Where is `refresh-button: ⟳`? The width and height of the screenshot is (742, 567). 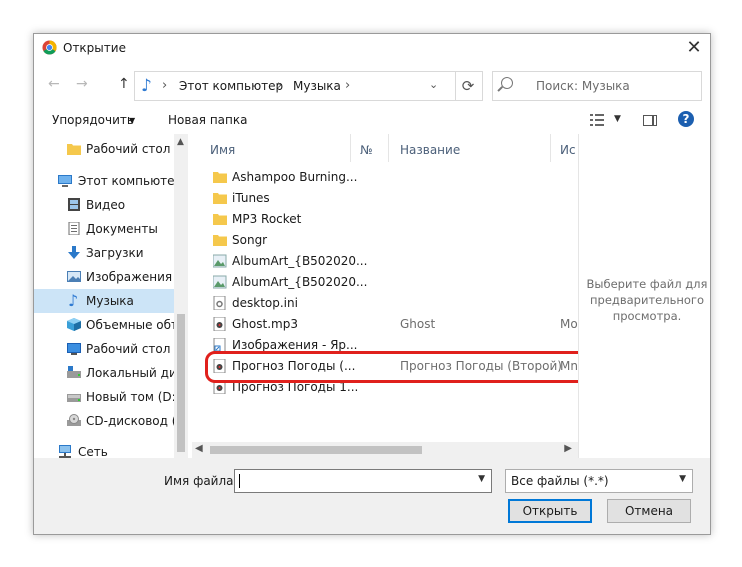 refresh-button: ⟳ is located at coordinates (468, 86).